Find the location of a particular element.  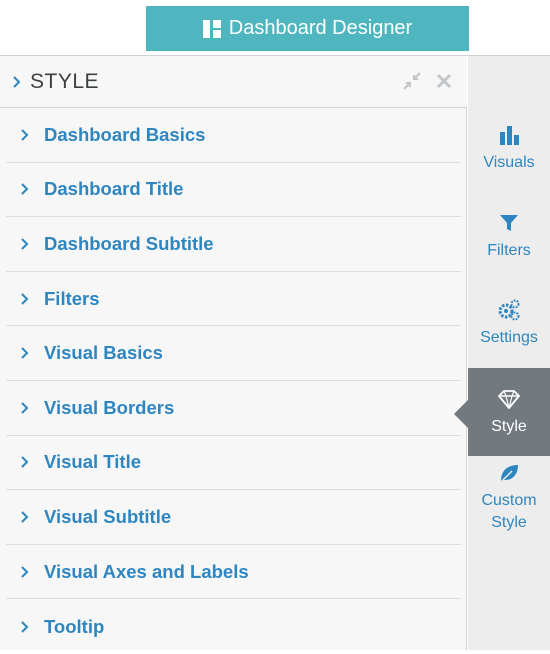

section-visual-axes-and-labels: Visual Axes and Labels is located at coordinates (233, 572).